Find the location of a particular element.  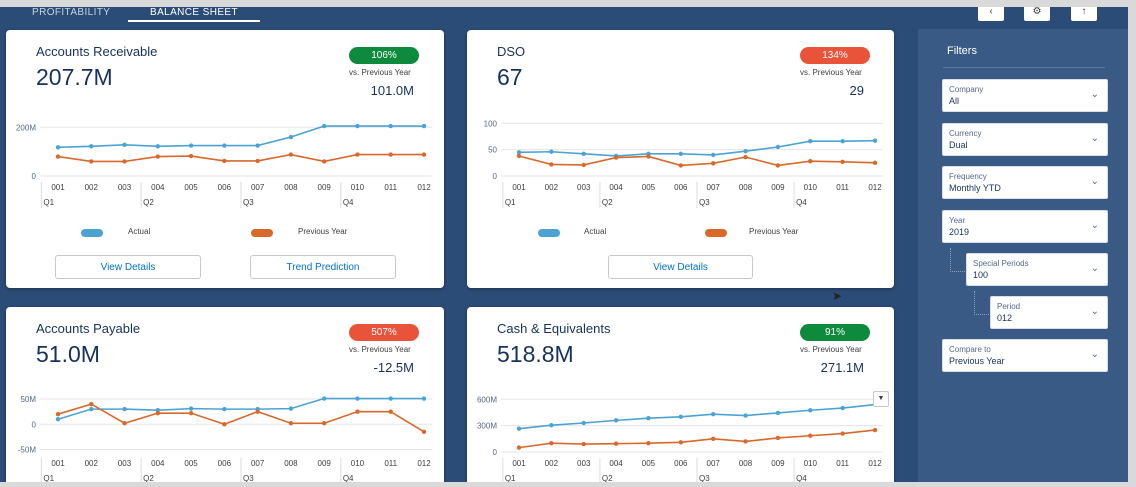

y-tick-label: 50M is located at coordinates (28, 399).